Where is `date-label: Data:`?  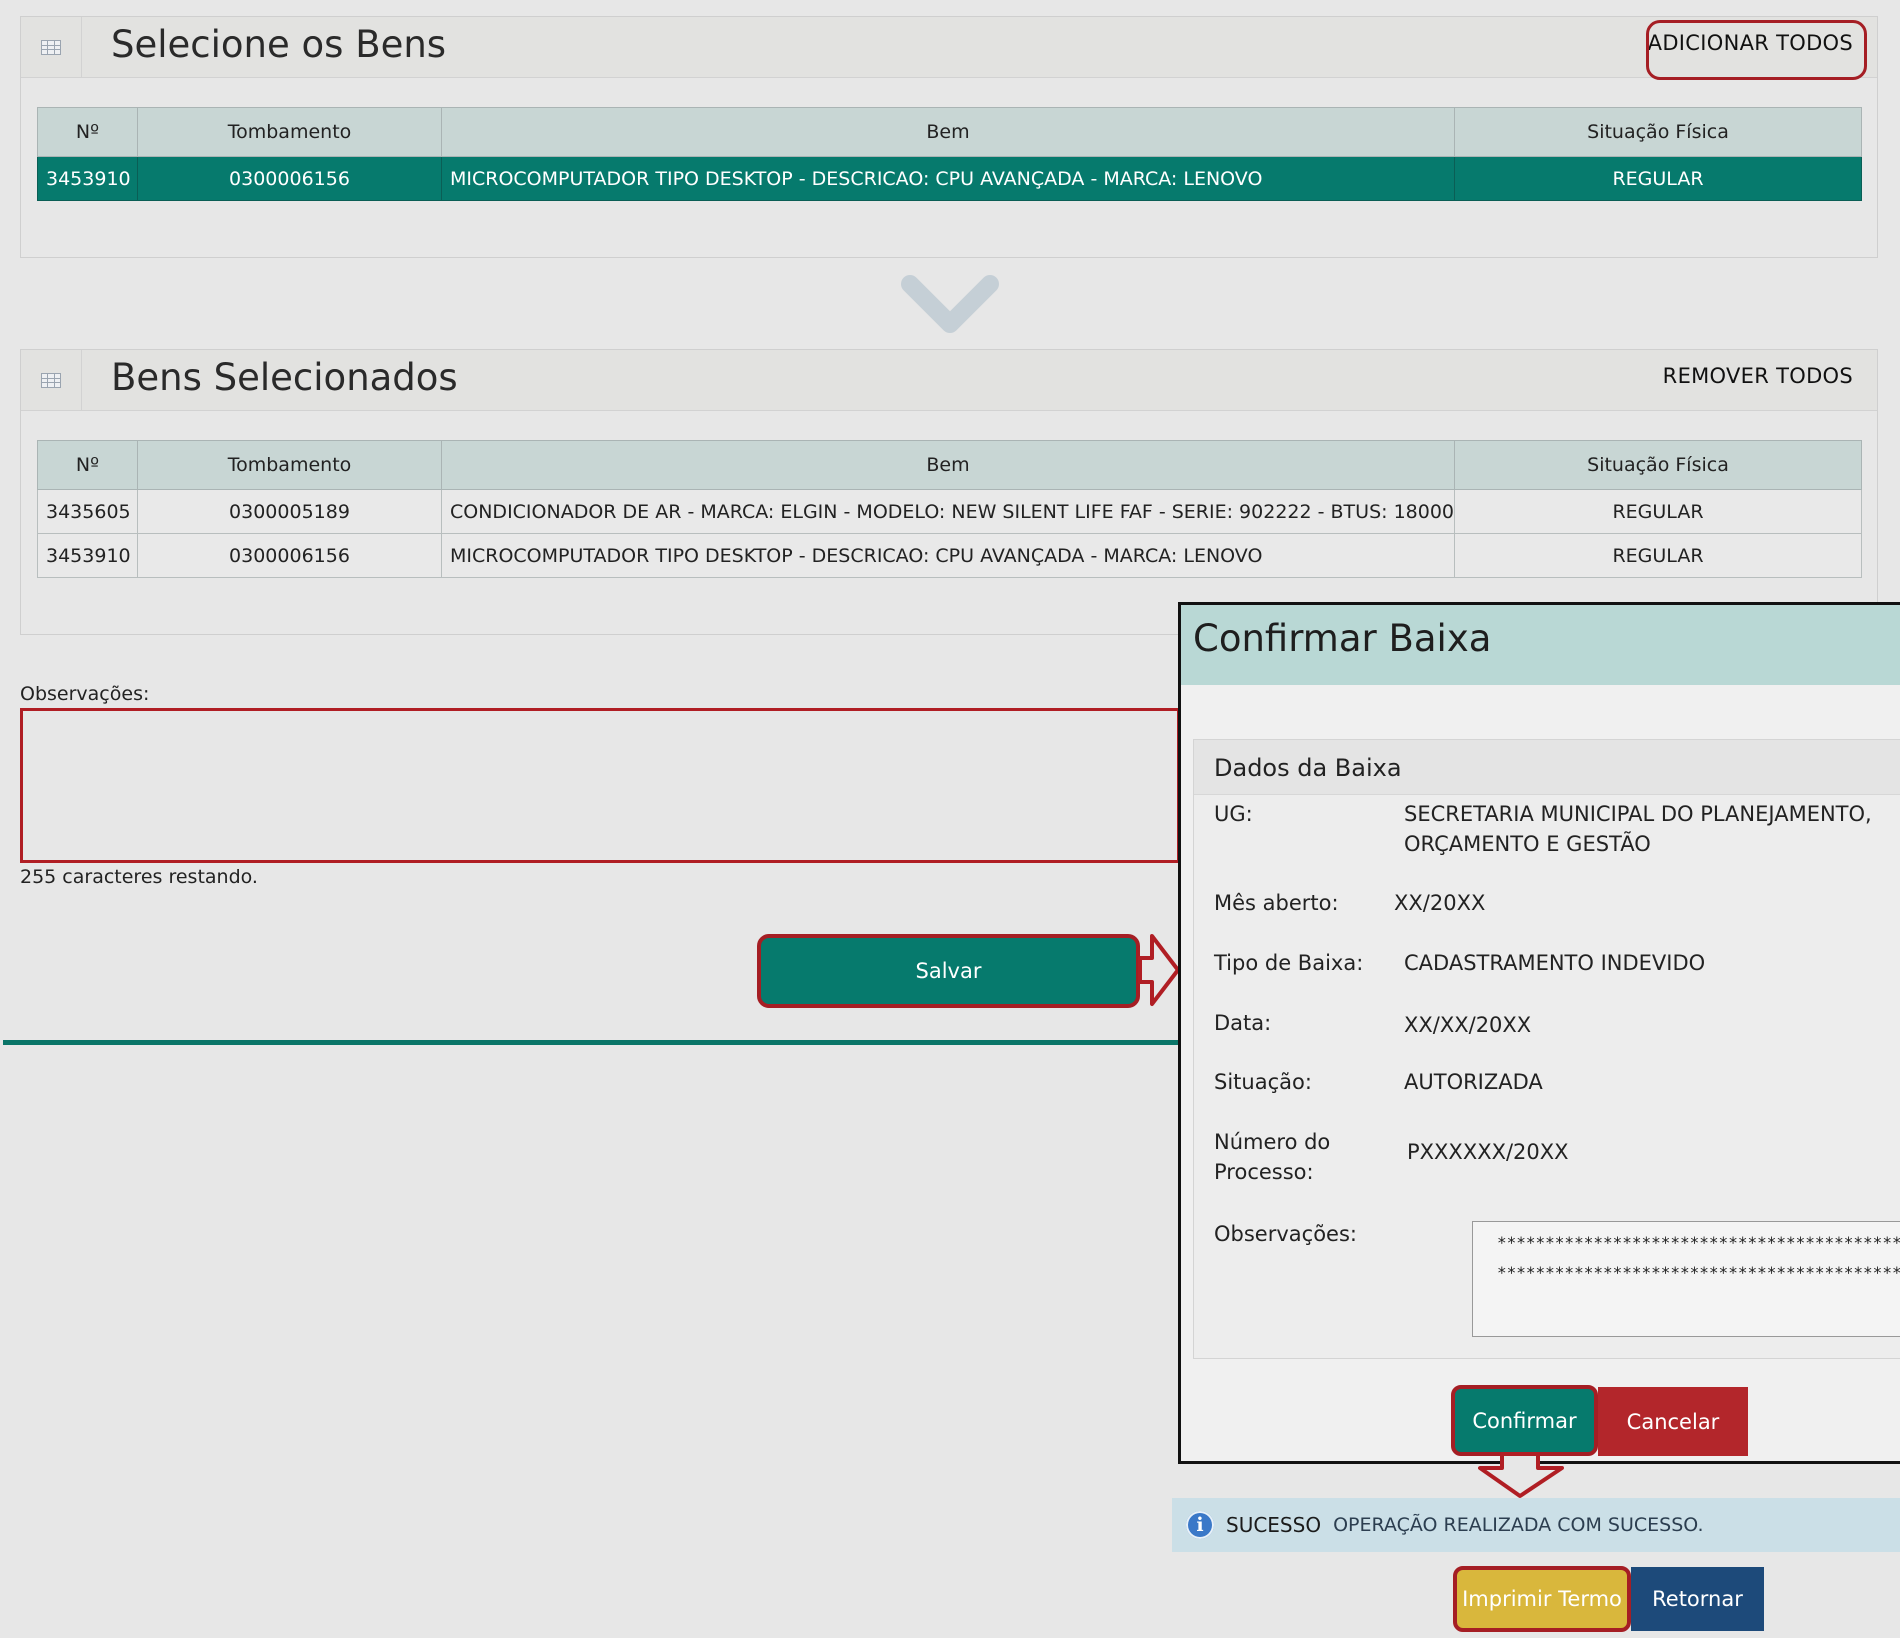 date-label: Data: is located at coordinates (1243, 1023).